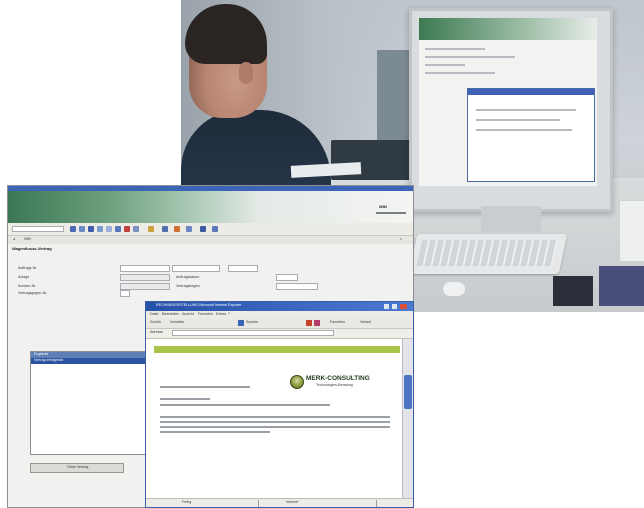  Describe the element at coordinates (100, 229) in the screenshot. I see `print-icon` at that location.